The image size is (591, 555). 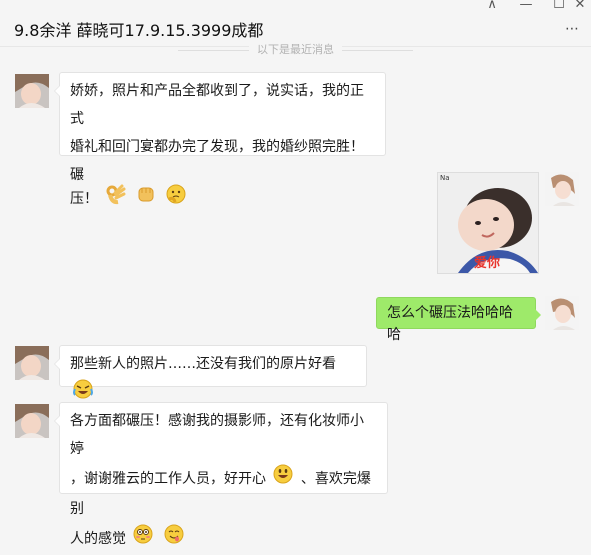 What do you see at coordinates (217, 161) in the screenshot?
I see `message-text-line: 婚礼和回门宴都办完了发现，我的婚纱照完胜！碾` at bounding box center [217, 161].